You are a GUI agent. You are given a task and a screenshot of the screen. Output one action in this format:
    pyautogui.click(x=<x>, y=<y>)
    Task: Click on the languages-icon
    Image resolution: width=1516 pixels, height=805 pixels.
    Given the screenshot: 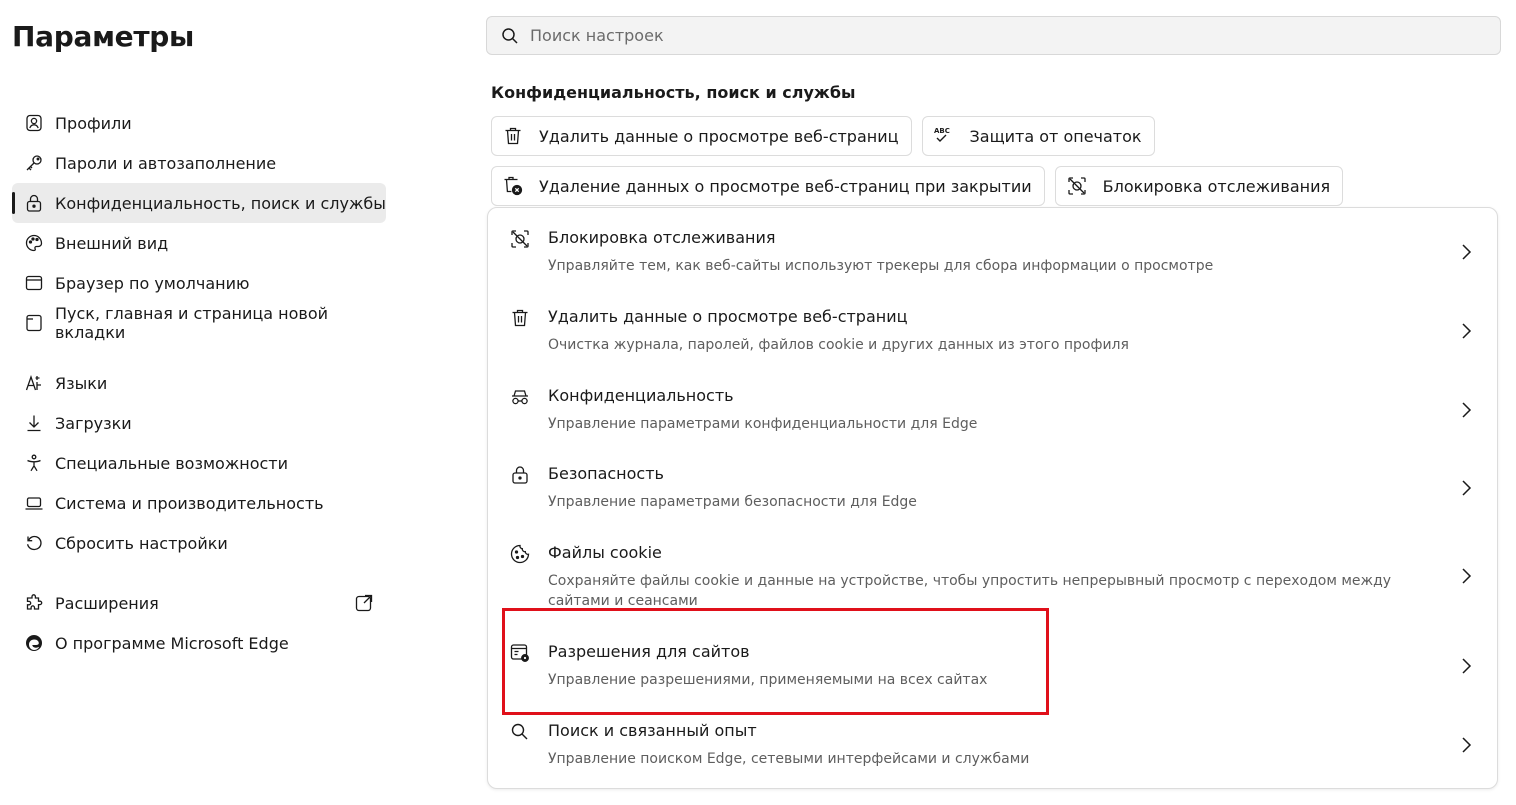 What is the action you would take?
    pyautogui.click(x=34, y=383)
    